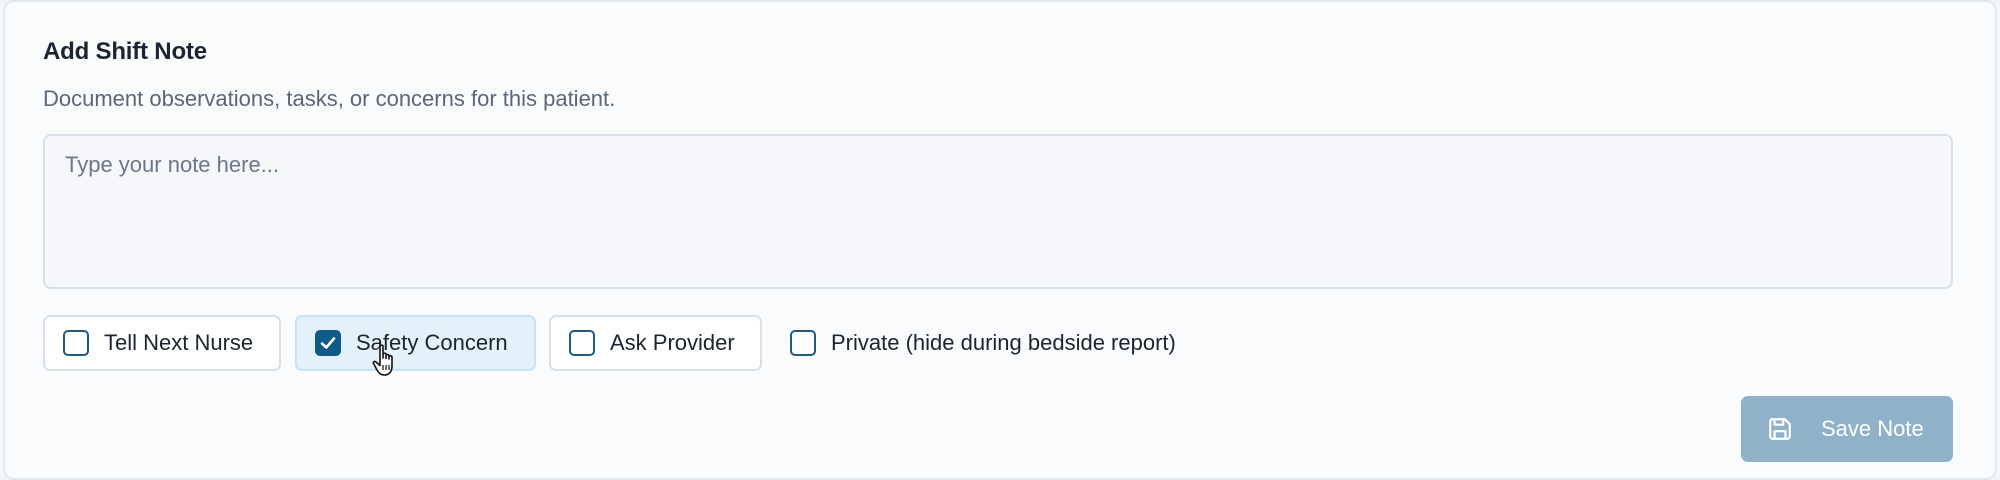 The height and width of the screenshot is (480, 2000). Describe the element at coordinates (125, 51) in the screenshot. I see `form-title: Add Shift Note` at that location.